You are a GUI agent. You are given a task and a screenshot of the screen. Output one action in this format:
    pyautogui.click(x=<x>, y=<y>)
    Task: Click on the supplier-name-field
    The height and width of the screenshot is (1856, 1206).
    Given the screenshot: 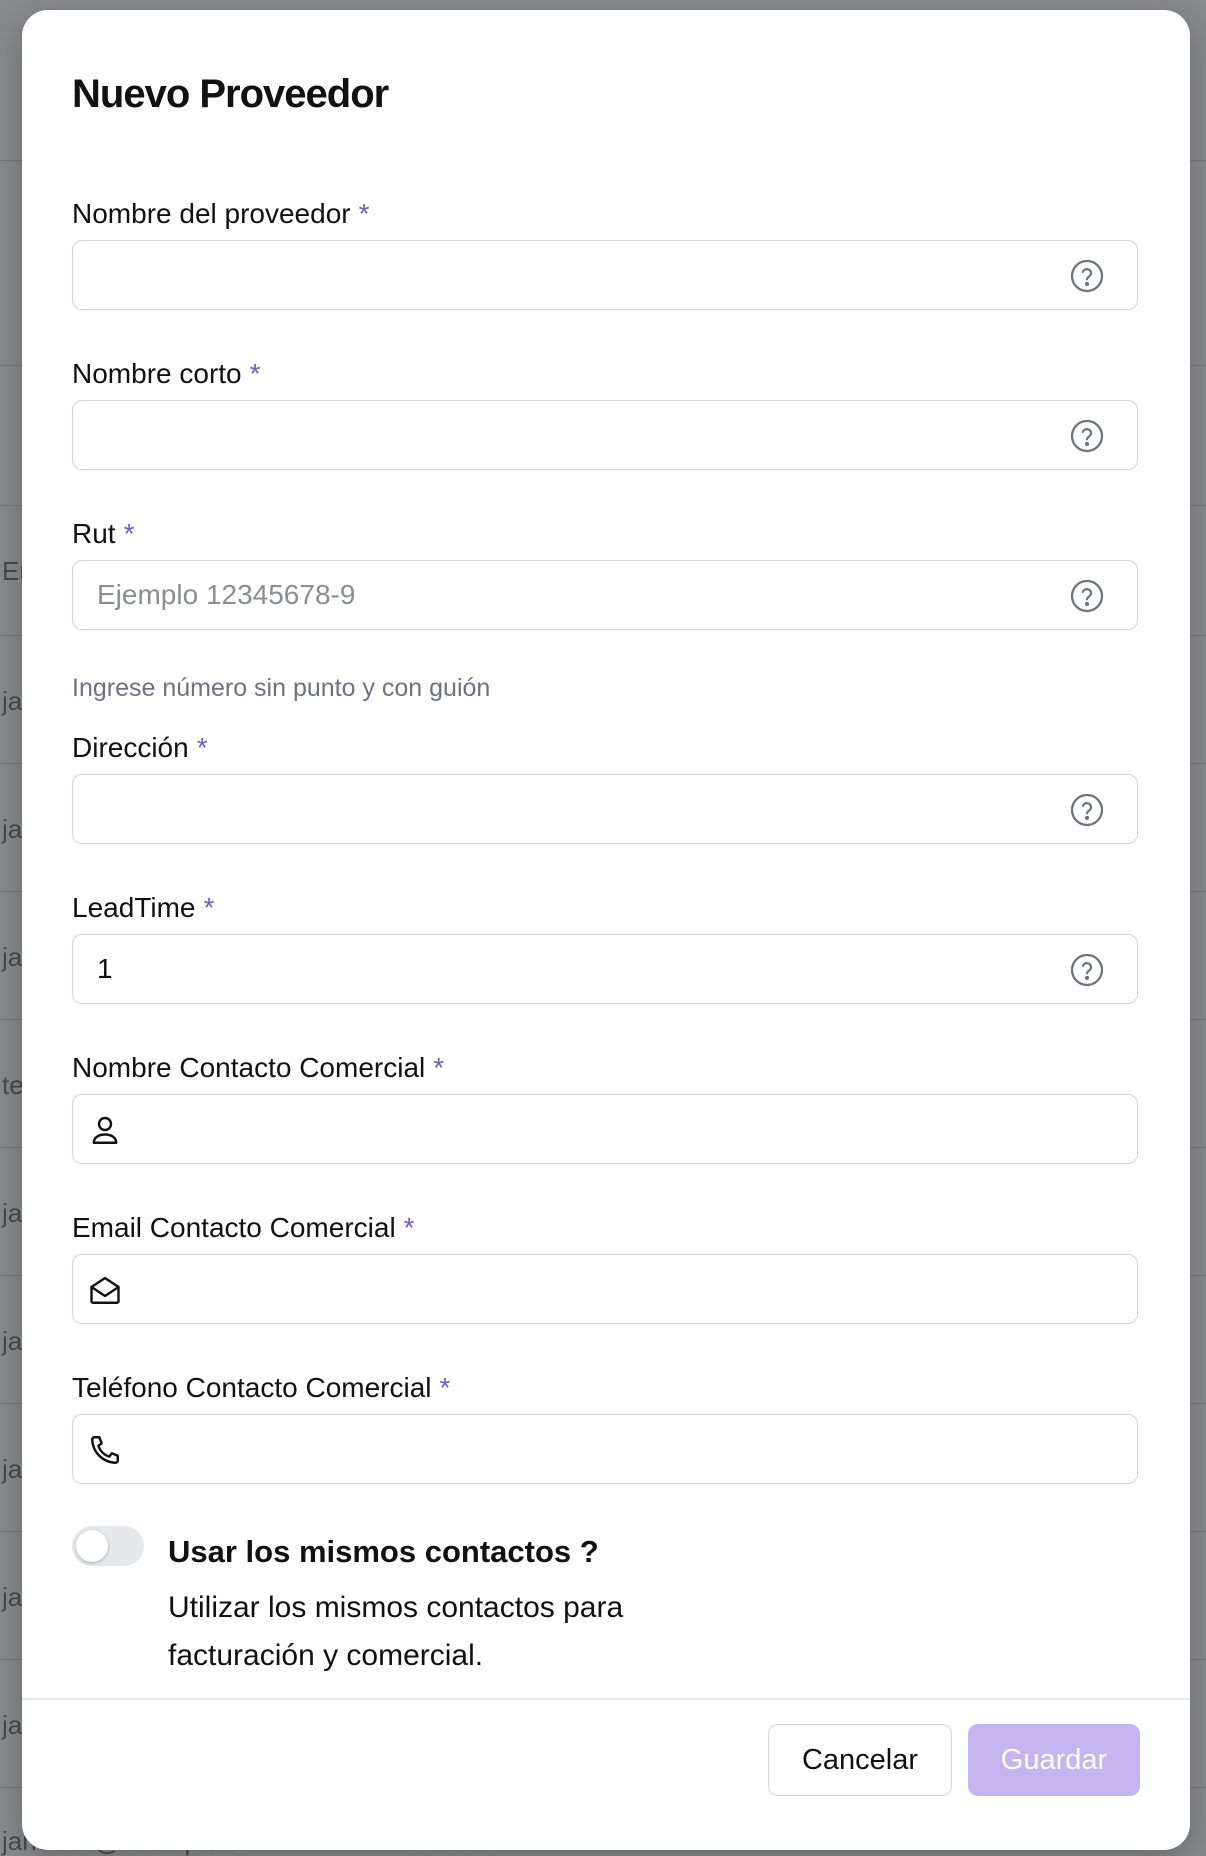 What is the action you would take?
    pyautogui.click(x=605, y=275)
    